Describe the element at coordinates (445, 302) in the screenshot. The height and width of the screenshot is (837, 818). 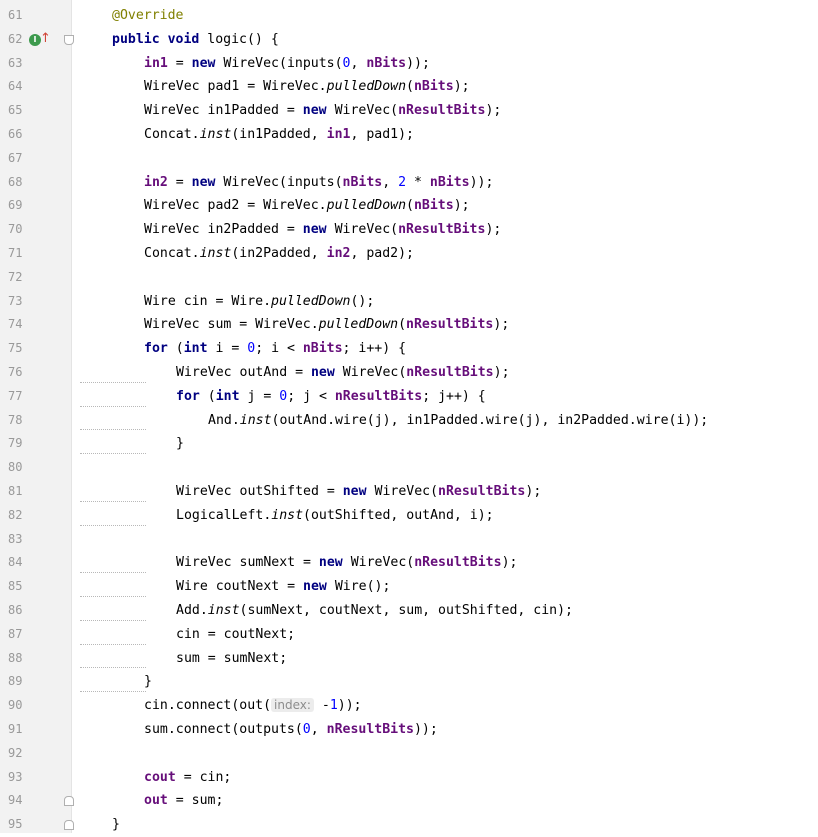
I see `code-line: Wire cin = Wire.pulledDown();` at that location.